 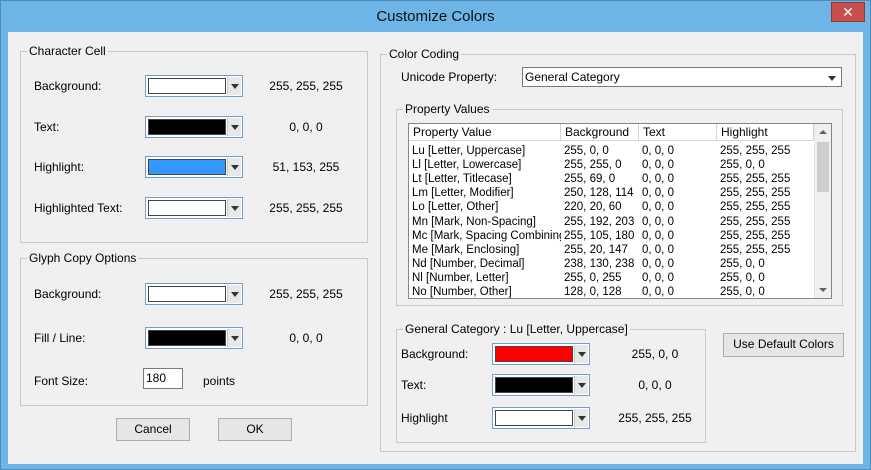 What do you see at coordinates (153, 429) in the screenshot?
I see `cancel-button: Cancel` at bounding box center [153, 429].